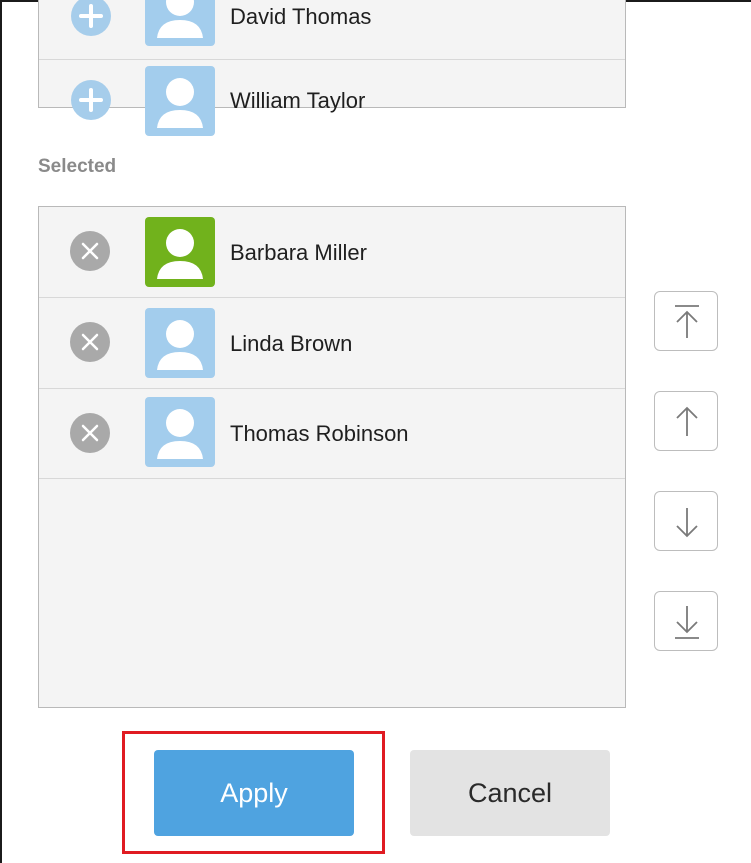  I want to click on move-to-bottom-button, so click(686, 621).